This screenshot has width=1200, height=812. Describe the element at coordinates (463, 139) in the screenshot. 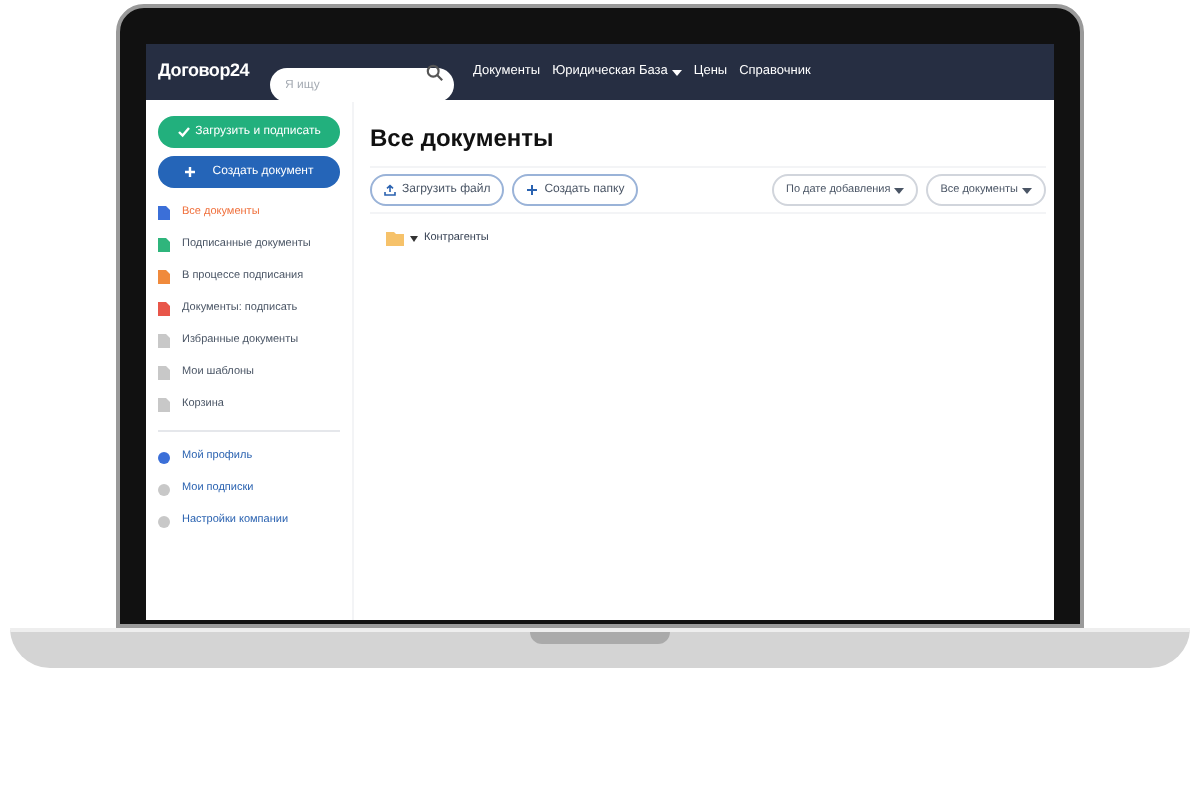

I see `page-title: Все документы` at that location.